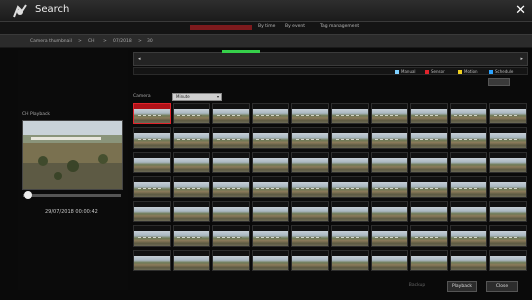  Describe the element at coordinates (330, 59) in the screenshot. I see `timeline: ◂ ▸` at that location.